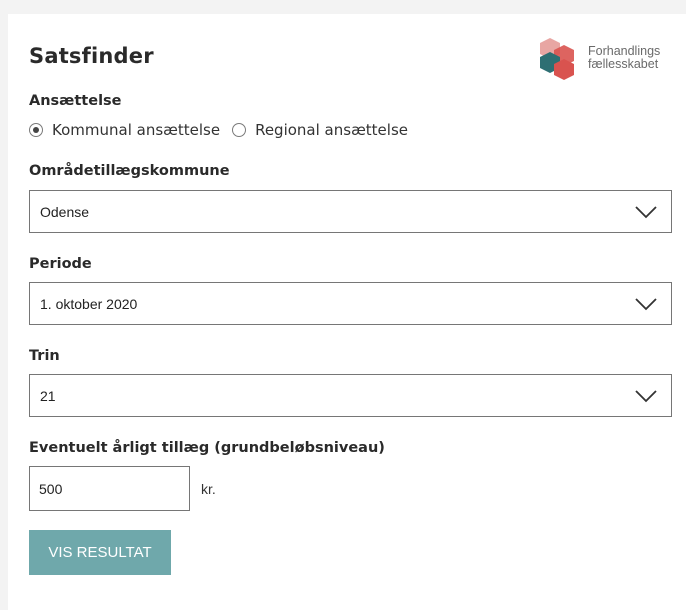 This screenshot has height=610, width=686. I want to click on supplement-input-value: 500, so click(51, 489).